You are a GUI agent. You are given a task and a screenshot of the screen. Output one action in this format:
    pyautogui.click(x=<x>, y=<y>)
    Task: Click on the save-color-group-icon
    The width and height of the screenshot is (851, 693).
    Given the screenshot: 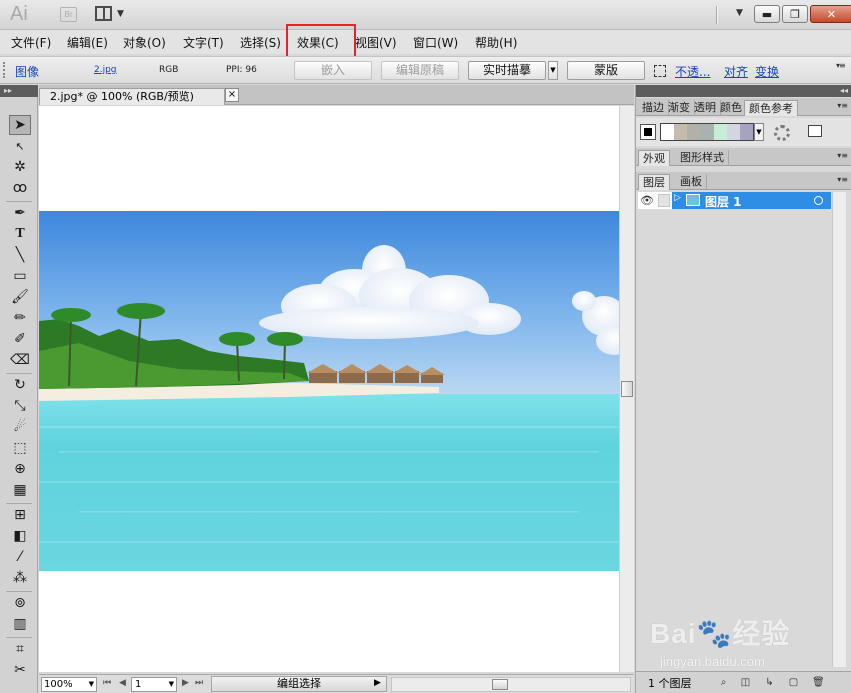 What is the action you would take?
    pyautogui.click(x=815, y=131)
    